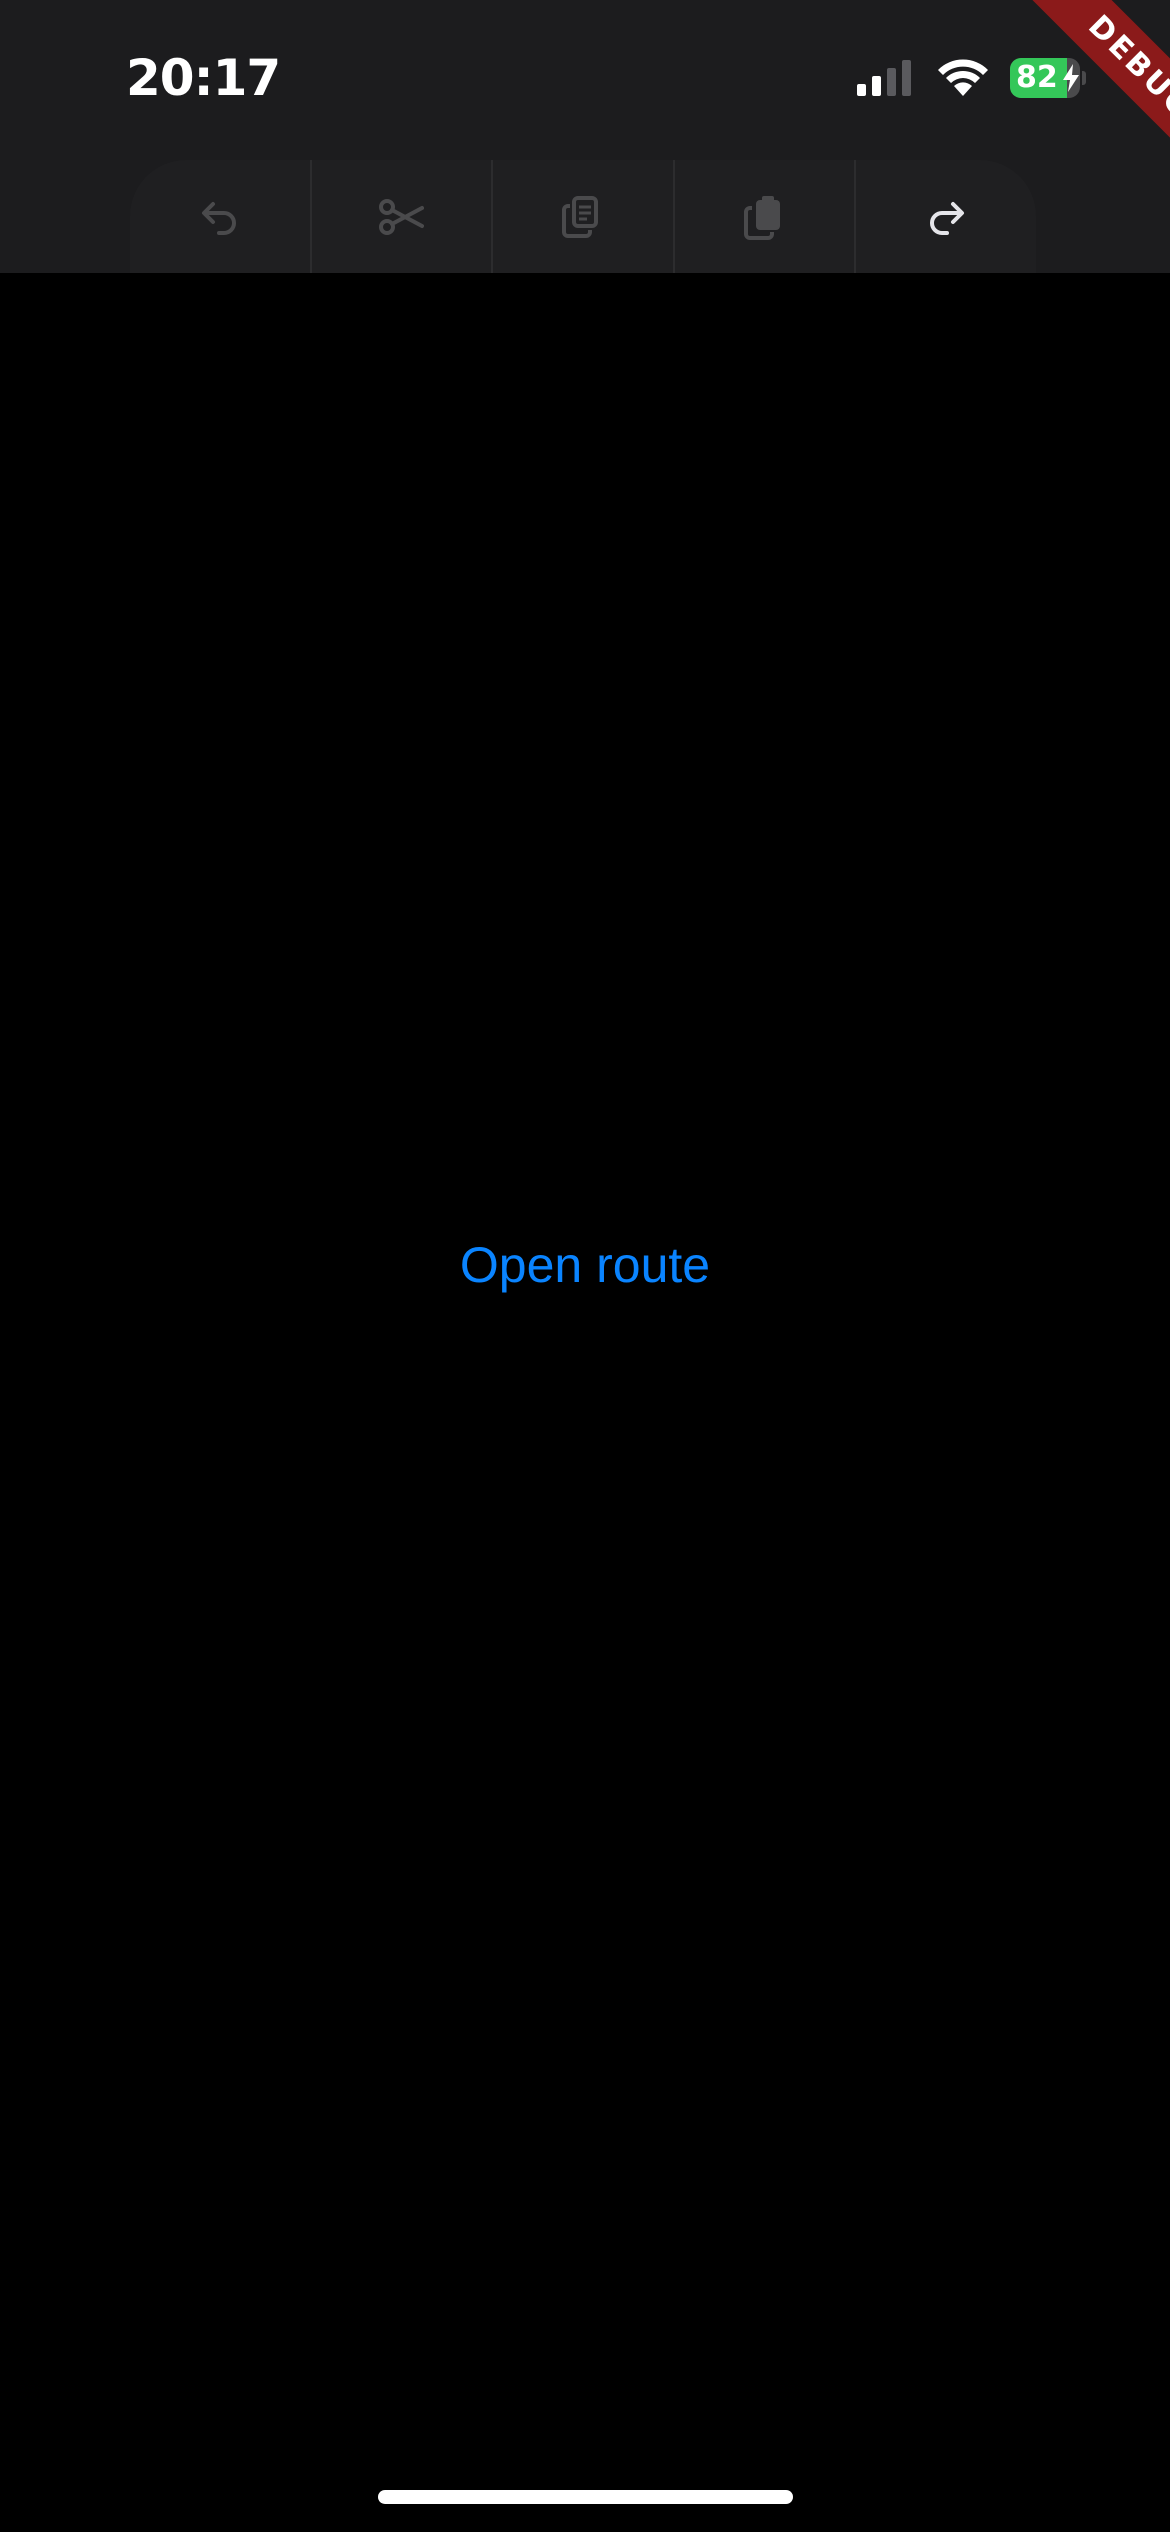  Describe the element at coordinates (585, 2497) in the screenshot. I see `home-indicator` at that location.